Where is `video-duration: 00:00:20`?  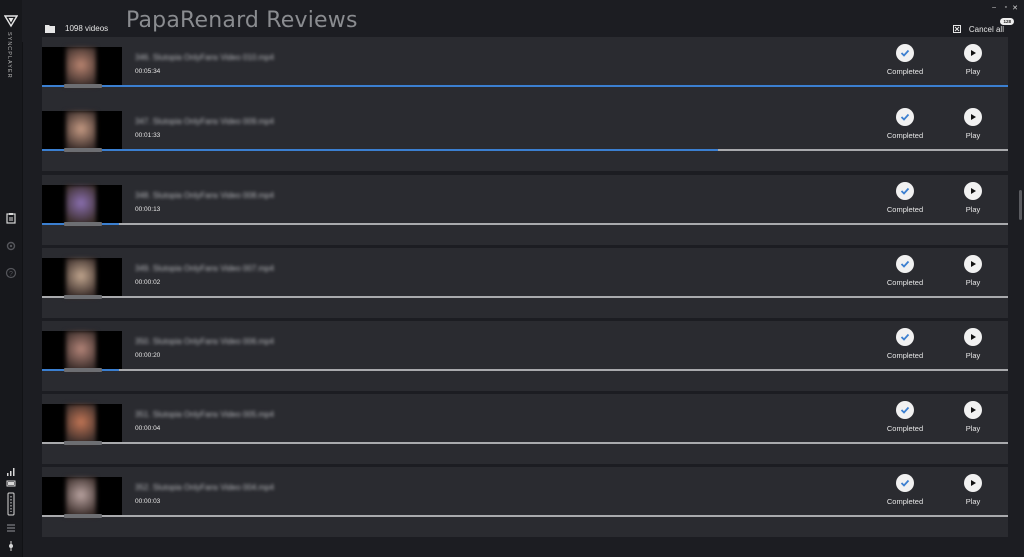 video-duration: 00:00:20 is located at coordinates (148, 355).